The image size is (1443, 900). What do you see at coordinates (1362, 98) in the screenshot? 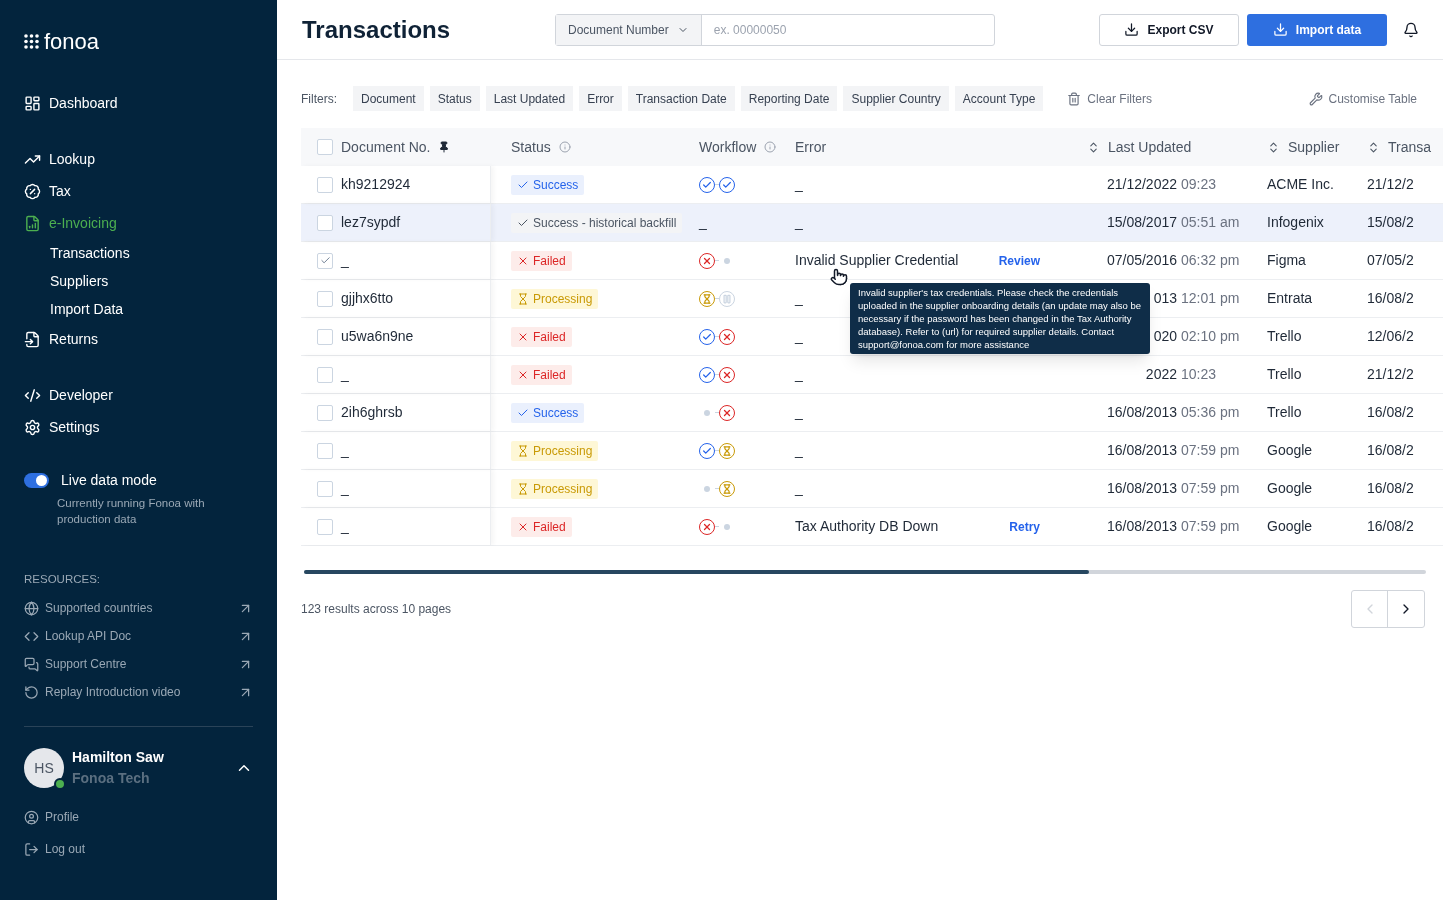
I see `customise-table-button: Customise Table` at bounding box center [1362, 98].